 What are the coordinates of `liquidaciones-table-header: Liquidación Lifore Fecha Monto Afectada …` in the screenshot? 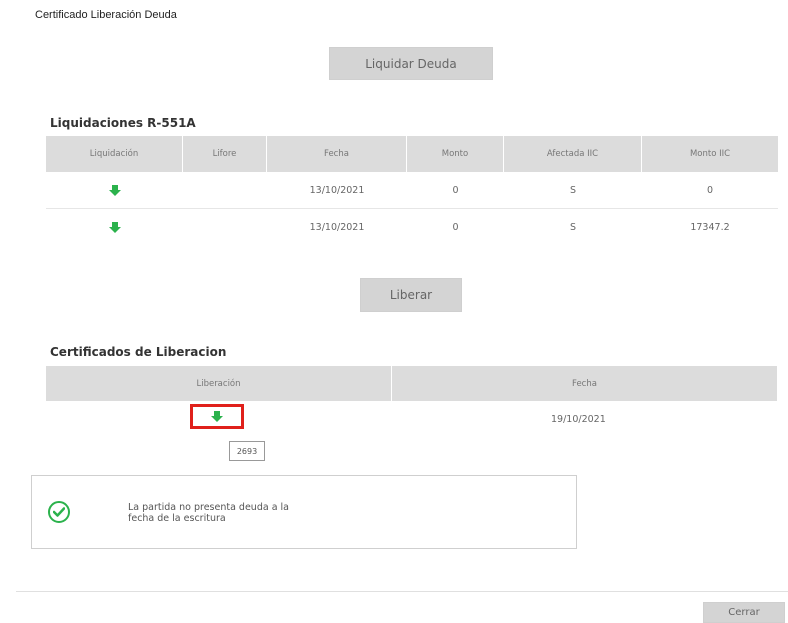 It's located at (412, 154).